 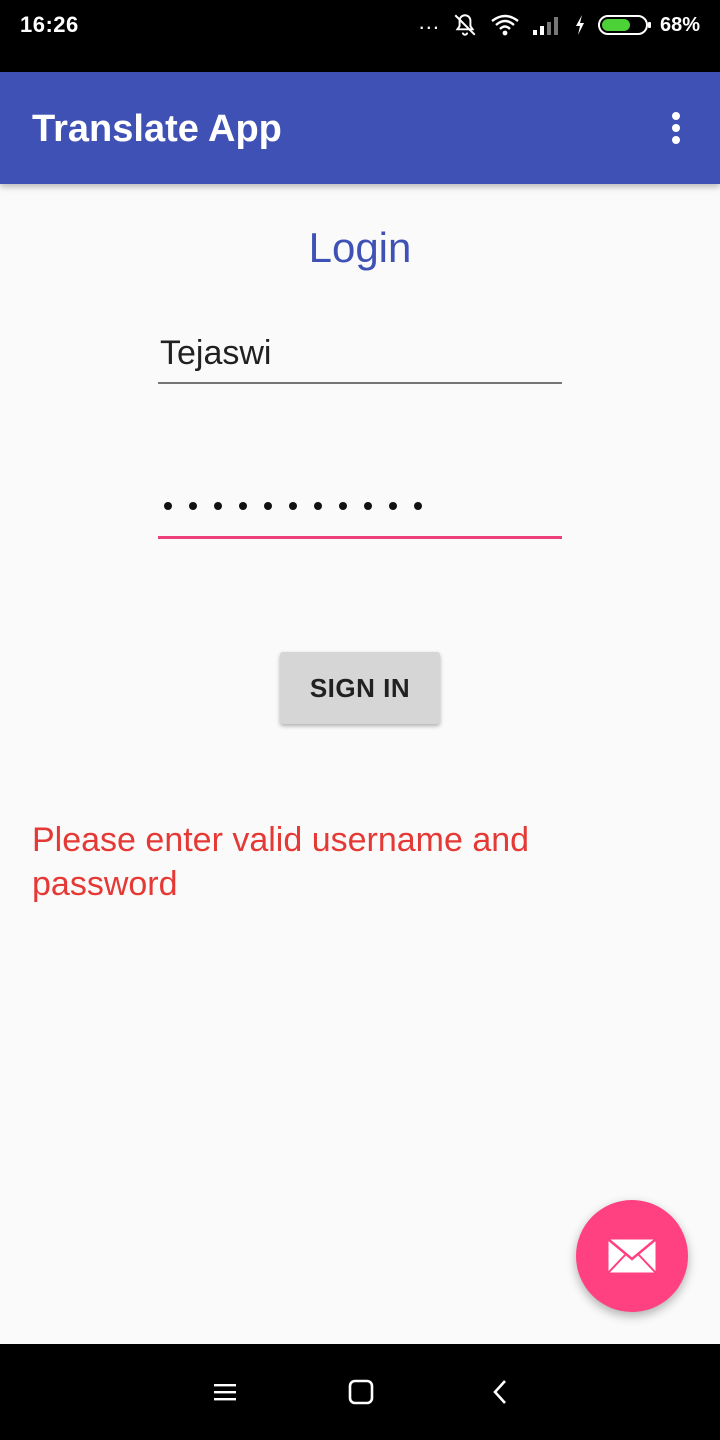 What do you see at coordinates (360, 511) in the screenshot?
I see `password-field` at bounding box center [360, 511].